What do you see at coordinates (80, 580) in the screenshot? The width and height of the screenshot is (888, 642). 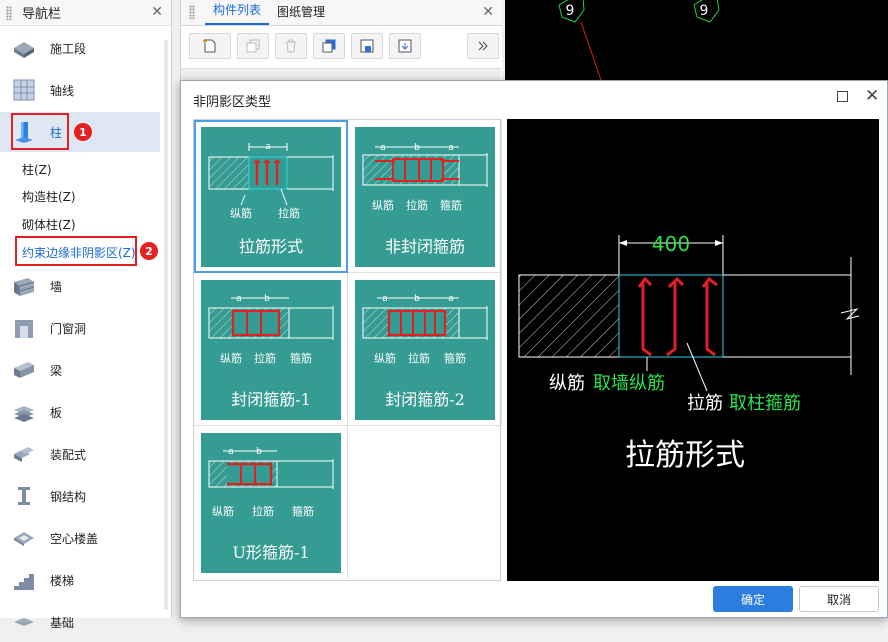 I see `nav-item-stairs: 楼梯` at bounding box center [80, 580].